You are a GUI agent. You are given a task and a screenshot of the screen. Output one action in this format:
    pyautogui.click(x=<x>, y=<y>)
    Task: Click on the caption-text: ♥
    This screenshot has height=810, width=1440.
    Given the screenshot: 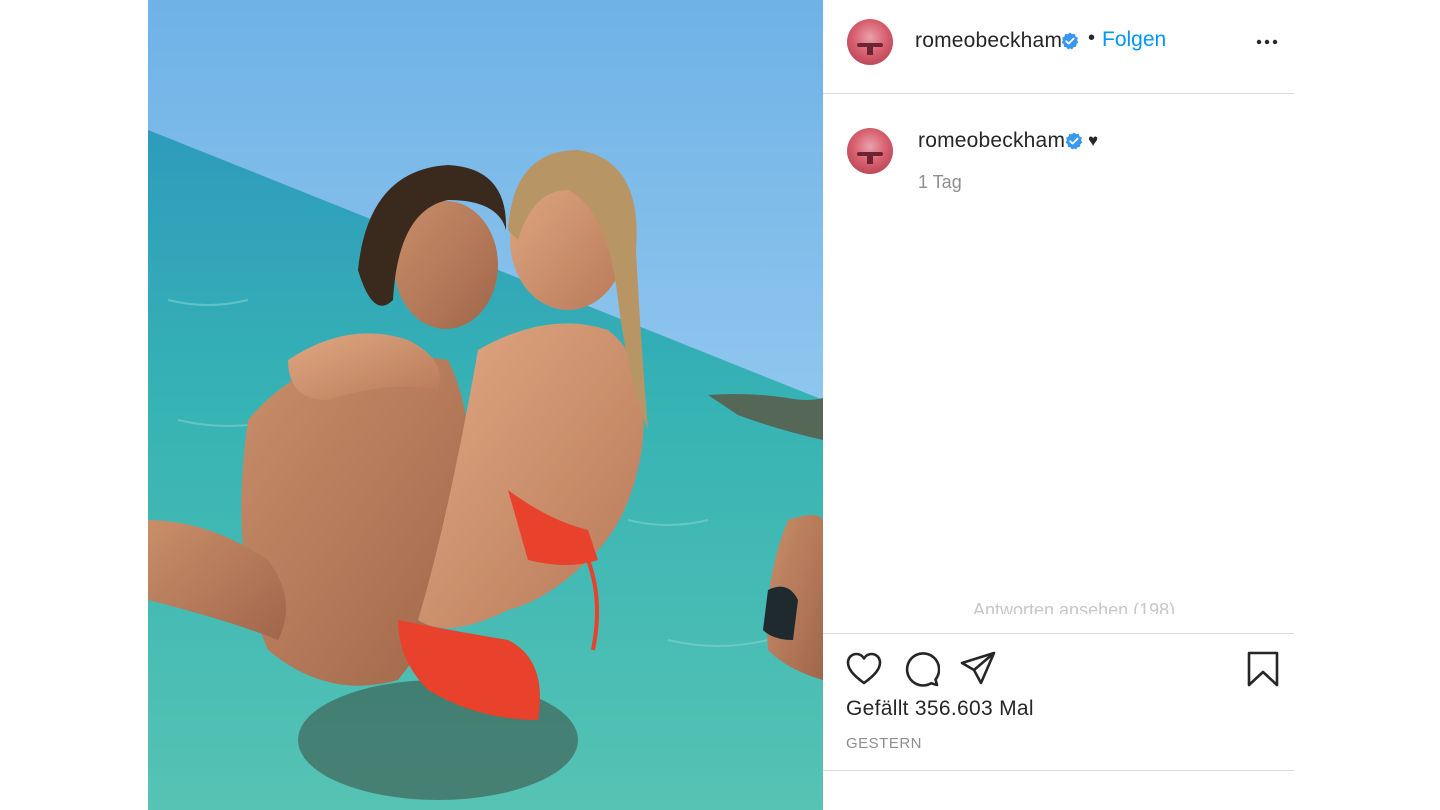 What is the action you would take?
    pyautogui.click(x=1093, y=140)
    